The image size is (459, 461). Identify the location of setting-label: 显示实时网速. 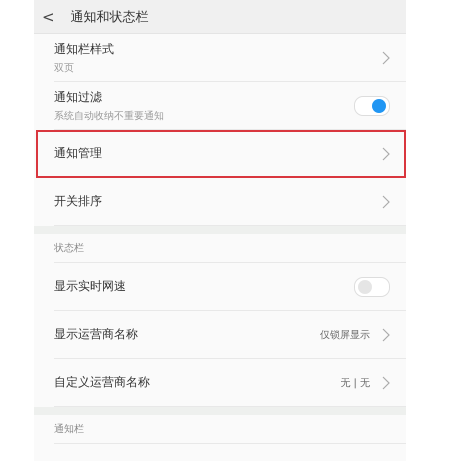
(90, 286).